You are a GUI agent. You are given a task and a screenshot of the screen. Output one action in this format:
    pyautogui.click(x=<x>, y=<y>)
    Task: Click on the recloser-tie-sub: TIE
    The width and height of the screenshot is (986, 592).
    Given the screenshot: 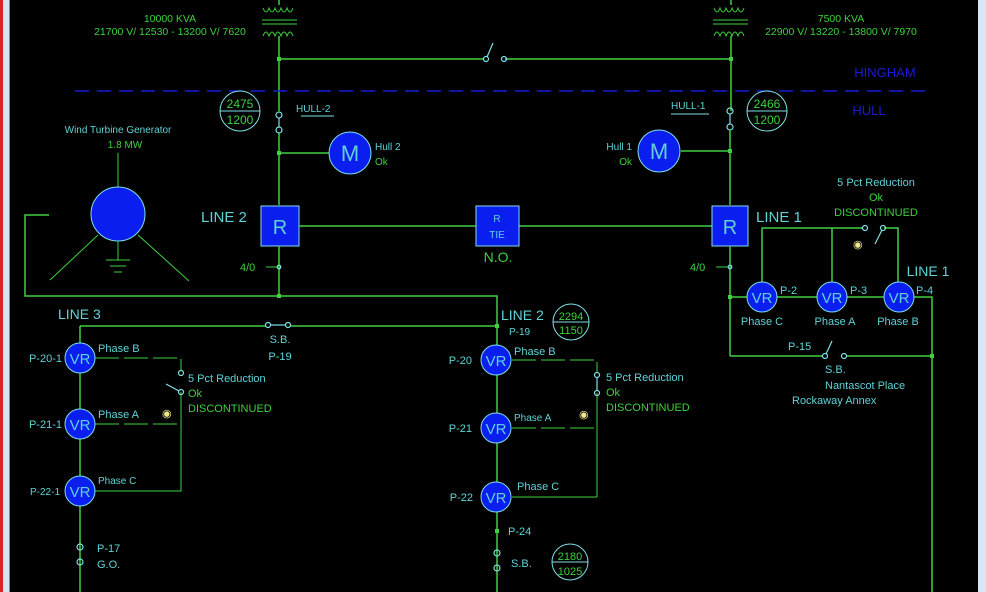 What is the action you would take?
    pyautogui.click(x=497, y=235)
    